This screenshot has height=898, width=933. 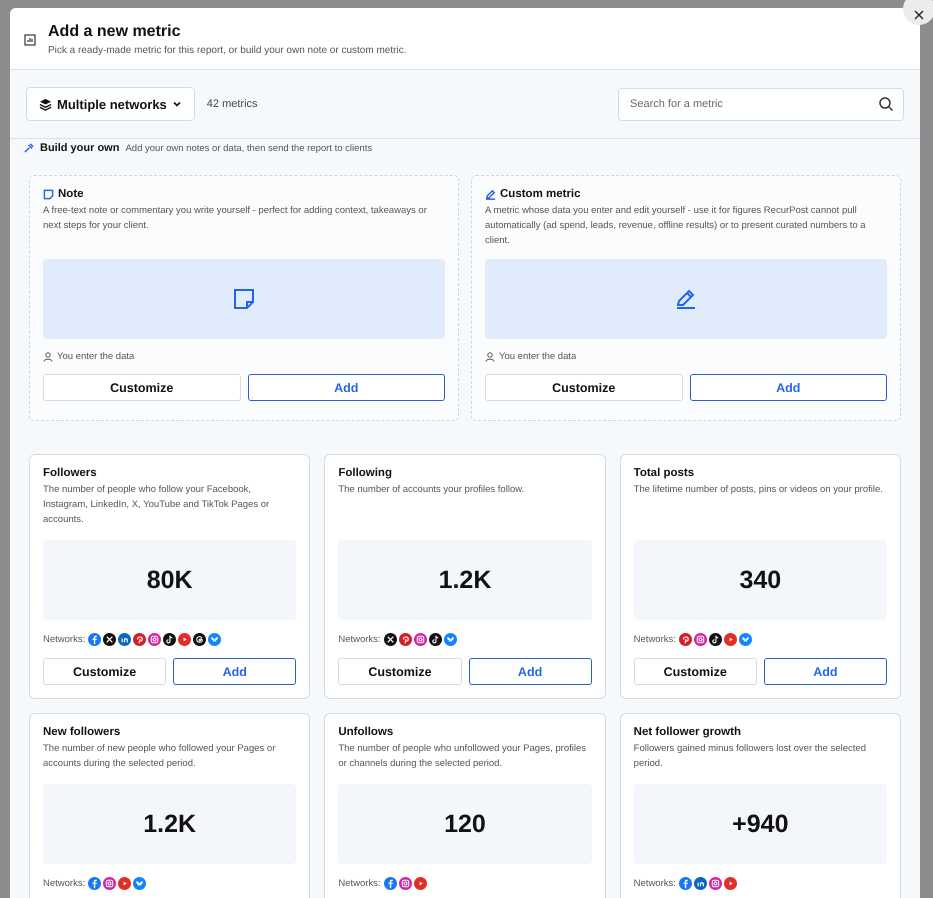 What do you see at coordinates (248, 148) in the screenshot?
I see `section-description: Add your own notes or data, then send the report to clients` at bounding box center [248, 148].